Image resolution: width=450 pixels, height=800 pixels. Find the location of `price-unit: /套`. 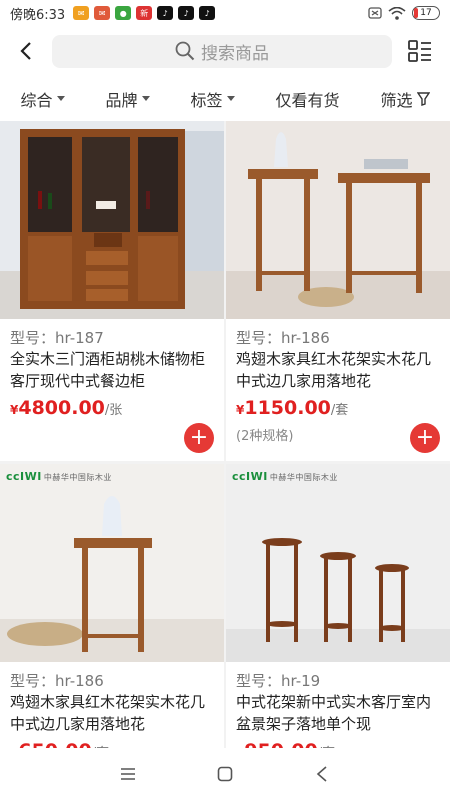

price-unit: /套 is located at coordinates (339, 410).